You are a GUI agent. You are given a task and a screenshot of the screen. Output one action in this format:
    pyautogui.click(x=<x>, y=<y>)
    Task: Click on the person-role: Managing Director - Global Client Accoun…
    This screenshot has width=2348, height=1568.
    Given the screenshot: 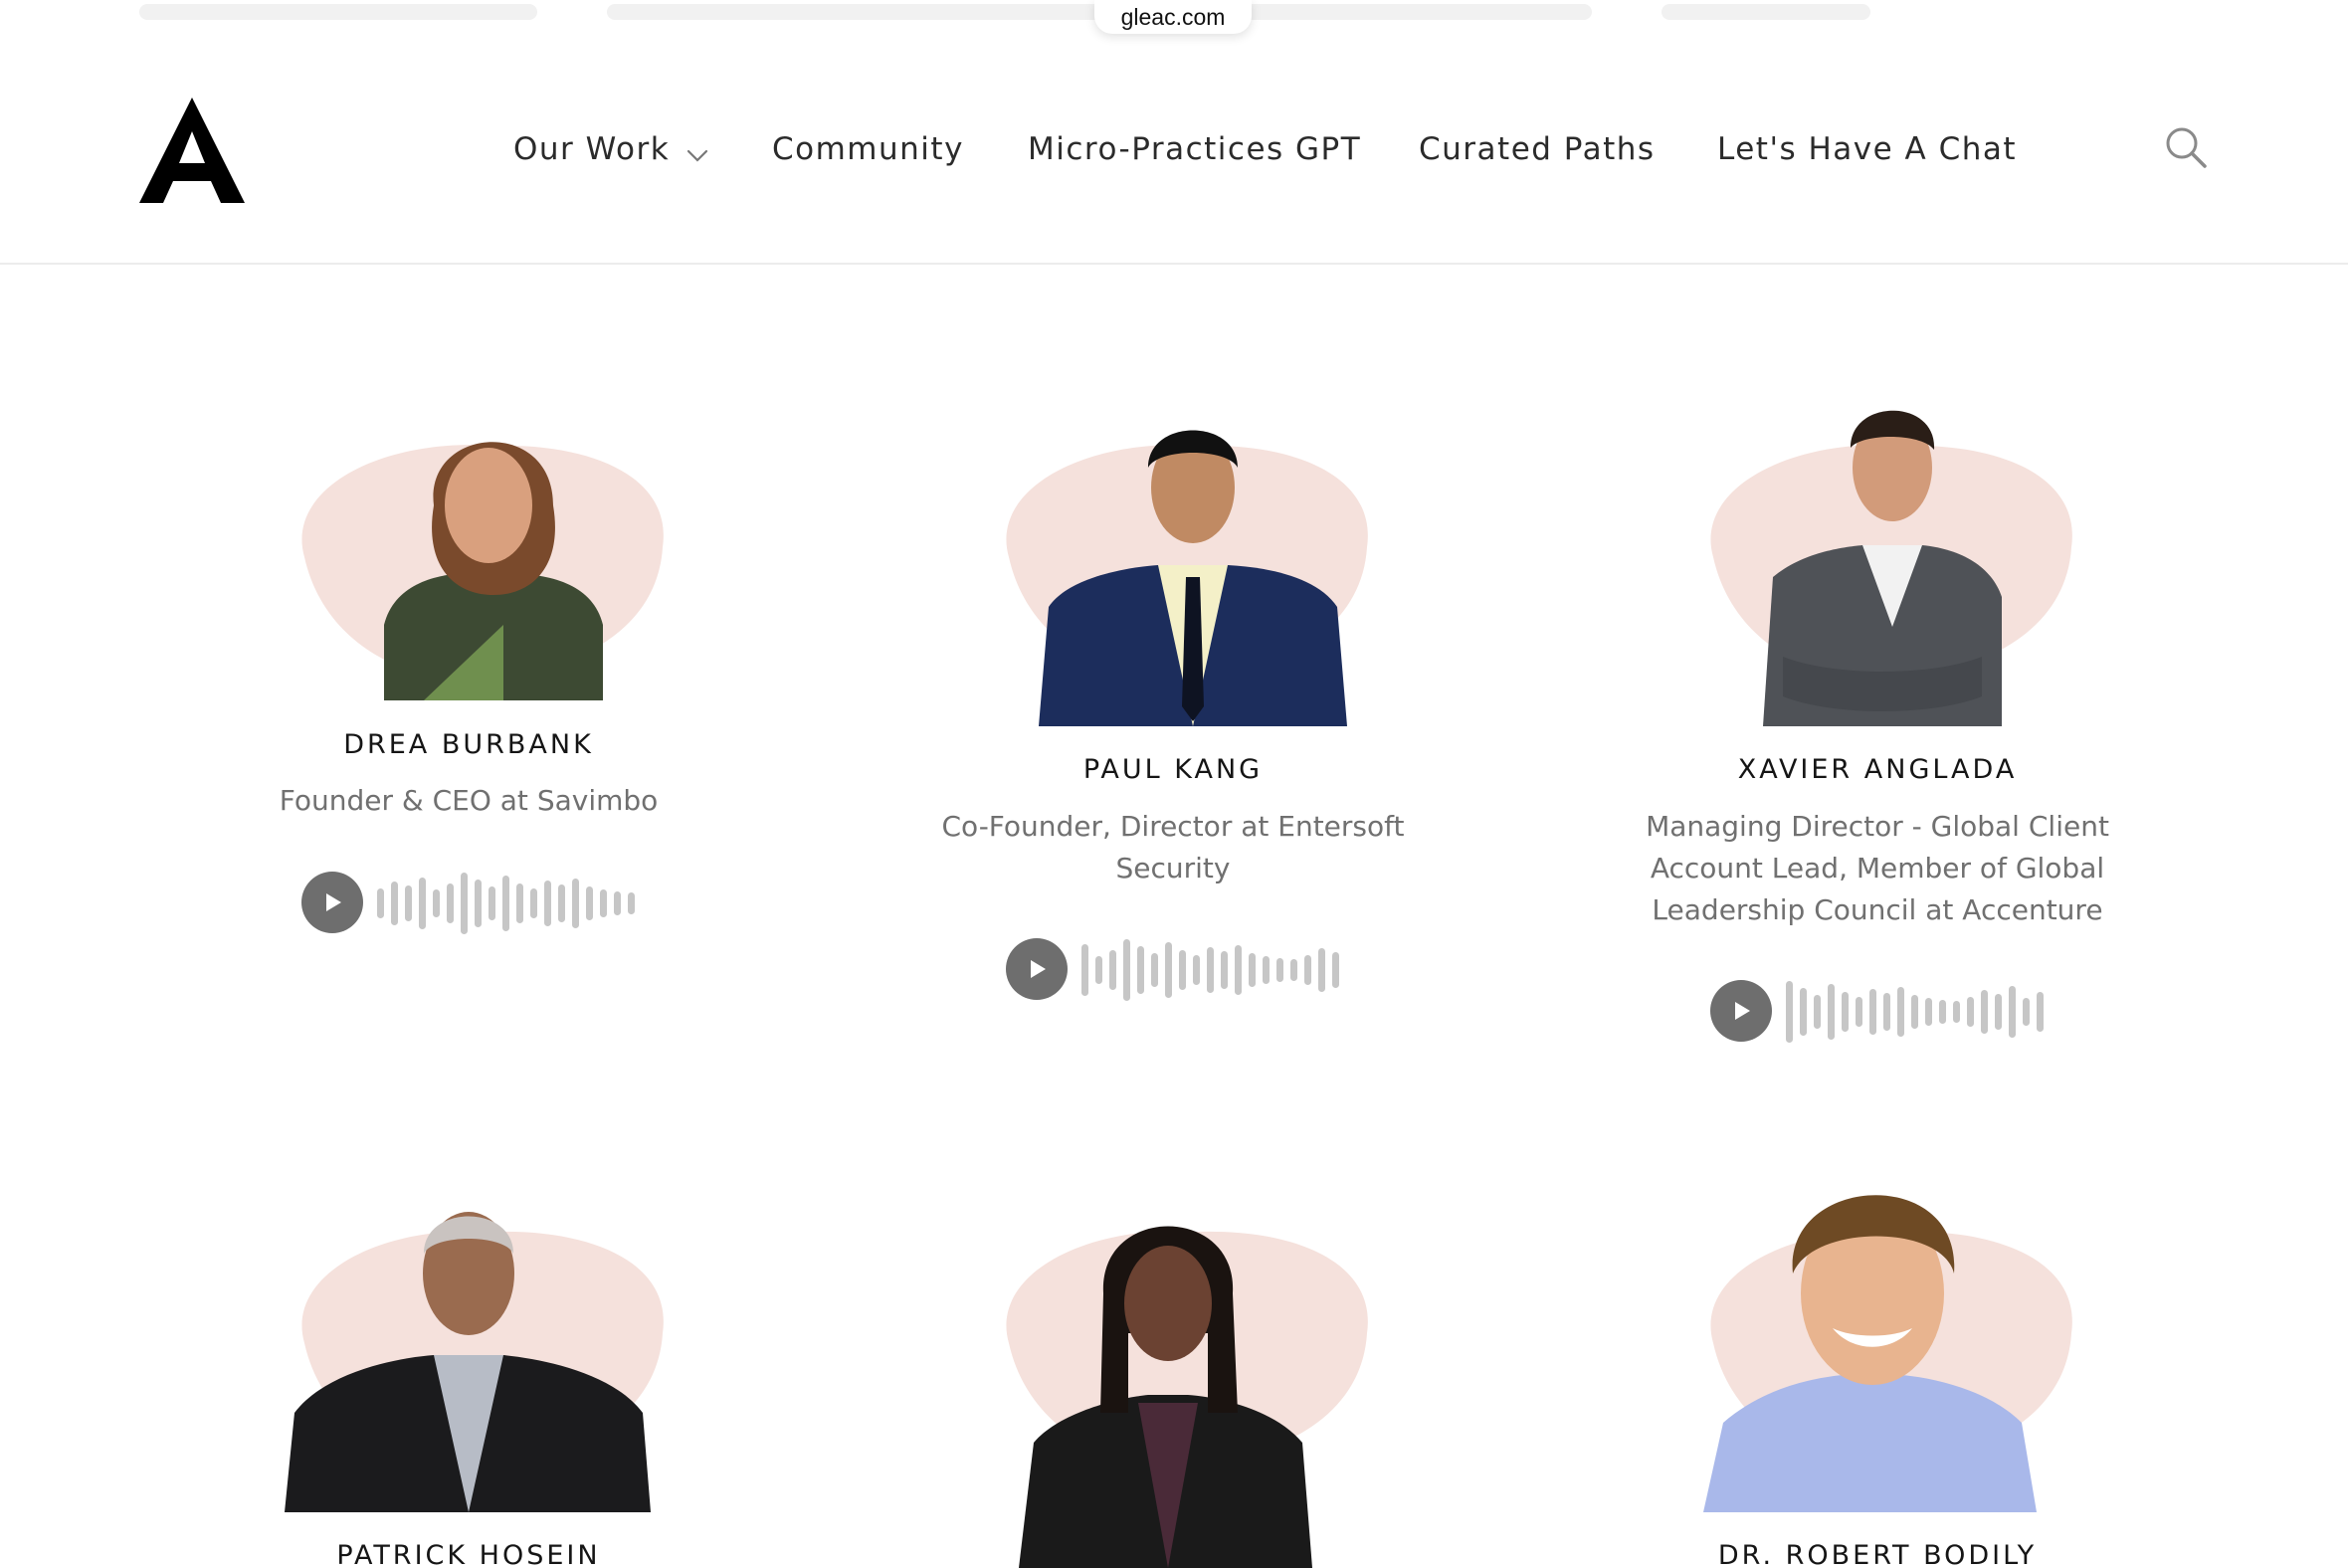 What is the action you would take?
    pyautogui.click(x=1877, y=868)
    